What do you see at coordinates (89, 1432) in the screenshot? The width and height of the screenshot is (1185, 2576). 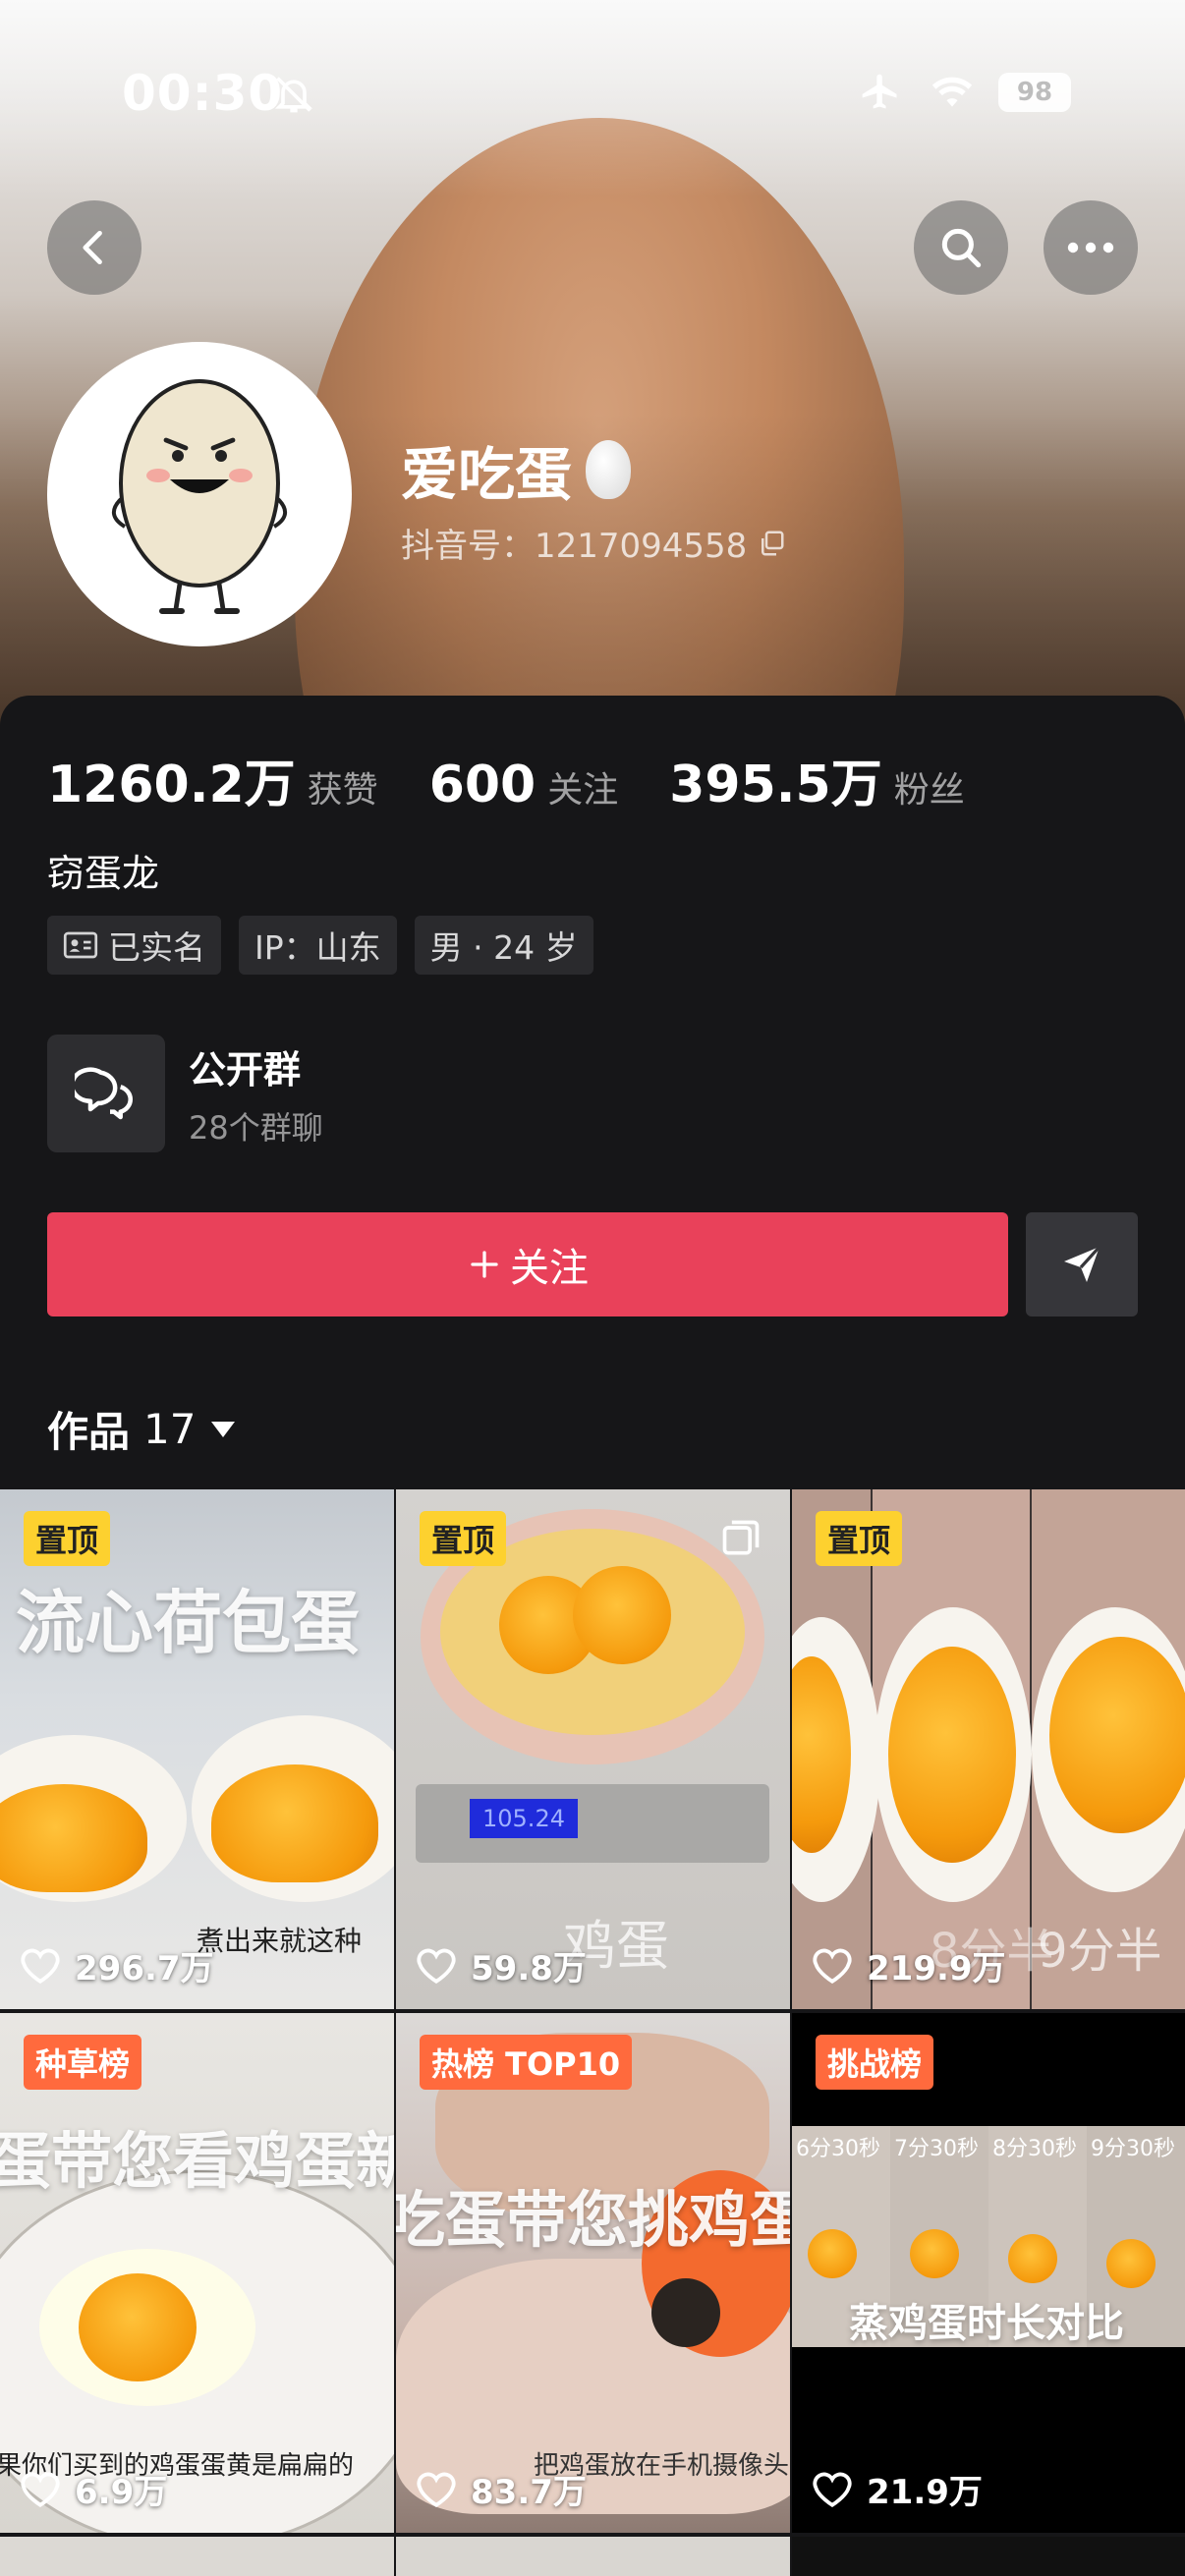 I see `works-tab-label: 作品` at bounding box center [89, 1432].